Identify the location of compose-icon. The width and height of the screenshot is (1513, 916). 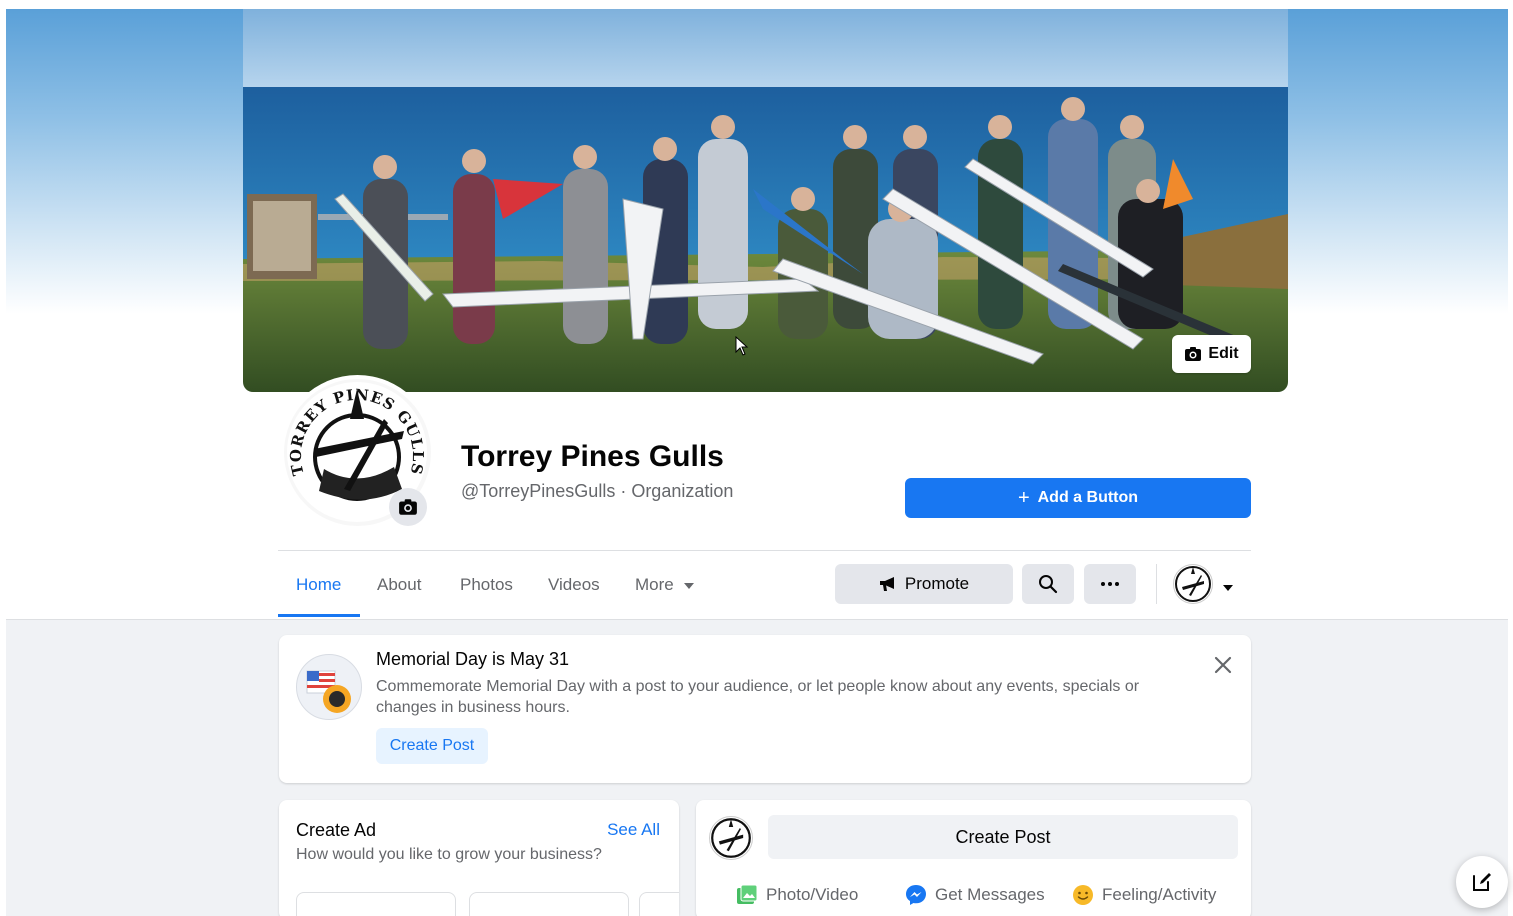
(1482, 882).